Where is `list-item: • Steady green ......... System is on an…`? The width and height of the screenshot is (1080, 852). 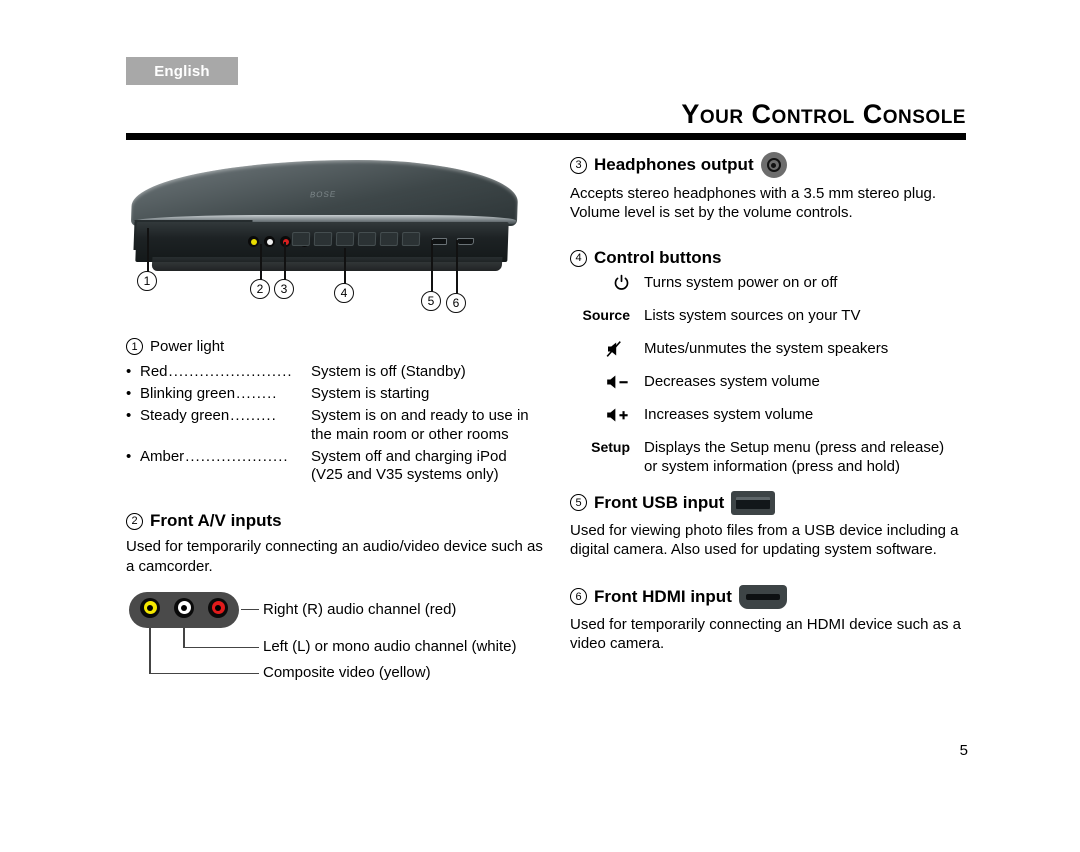
list-item: • Steady green ......... System is on an… is located at coordinates (336, 426).